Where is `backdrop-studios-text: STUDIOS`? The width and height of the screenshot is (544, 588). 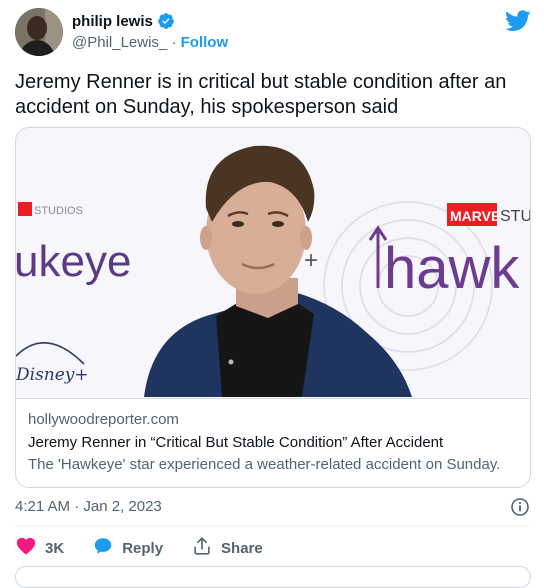
backdrop-studios-text: STUDIOS is located at coordinates (58, 211).